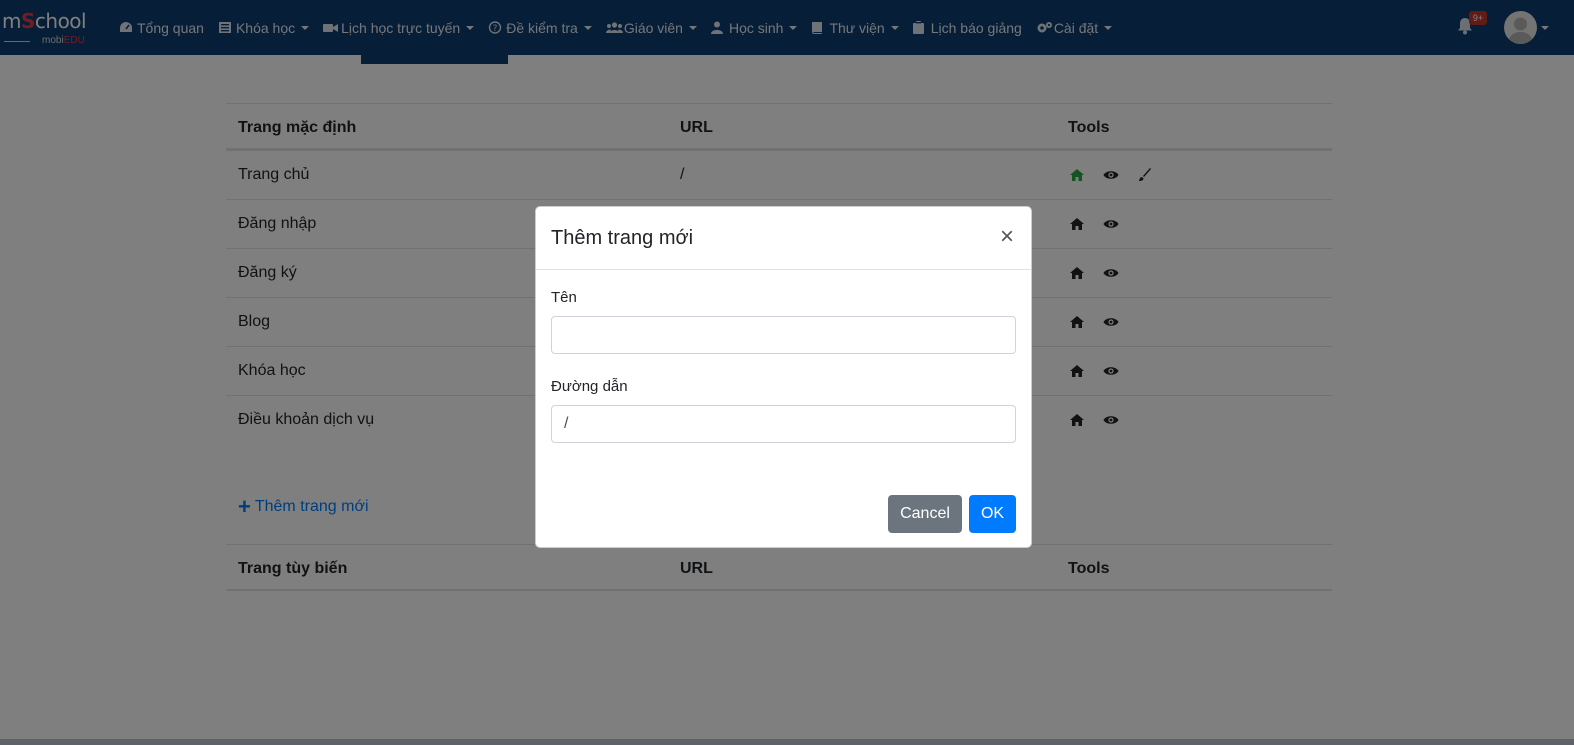 Image resolution: width=1574 pixels, height=745 pixels. Describe the element at coordinates (622, 238) in the screenshot. I see `modal-title: Thêm trang mới` at that location.